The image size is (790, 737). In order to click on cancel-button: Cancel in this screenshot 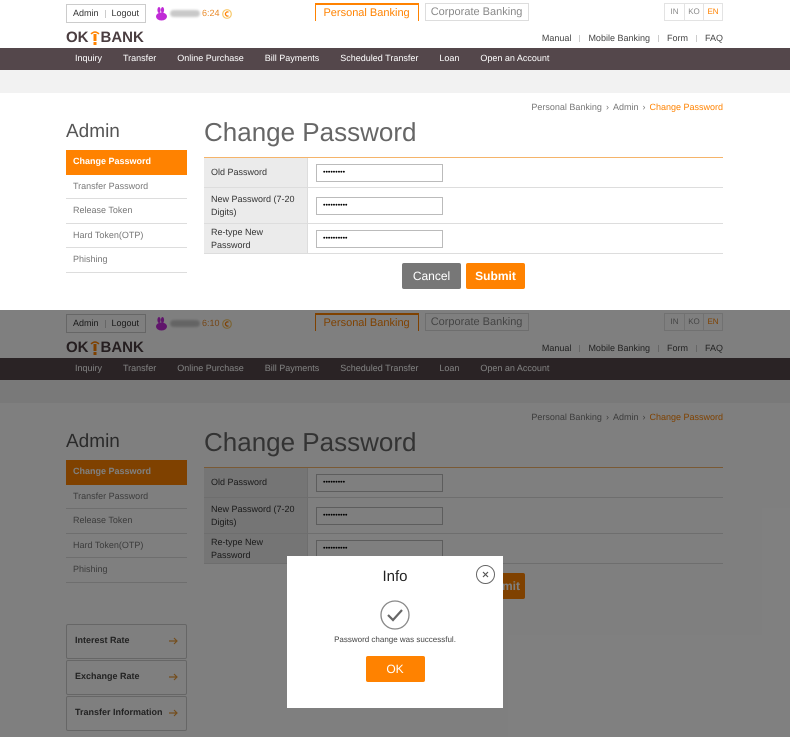, I will do `click(431, 276)`.